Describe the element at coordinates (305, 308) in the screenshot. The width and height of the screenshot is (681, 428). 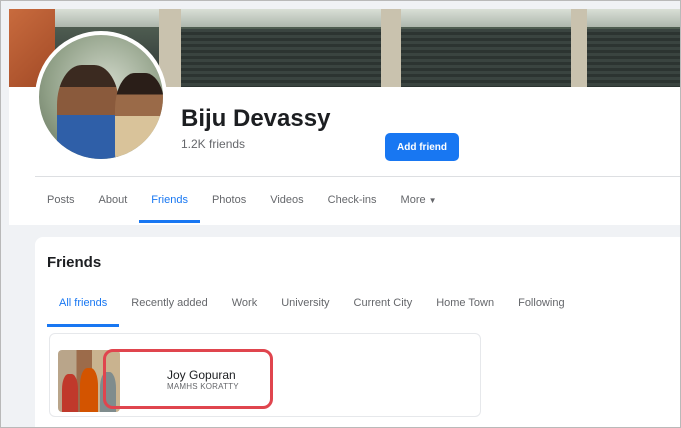
I see `subtab-university: University` at that location.